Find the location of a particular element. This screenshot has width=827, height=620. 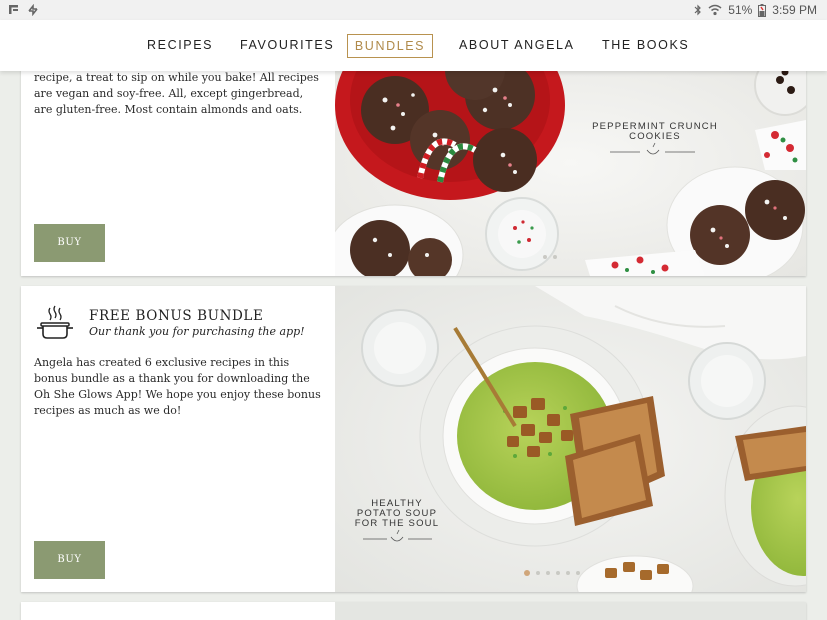

bluetooth-icon is located at coordinates (698, 10).